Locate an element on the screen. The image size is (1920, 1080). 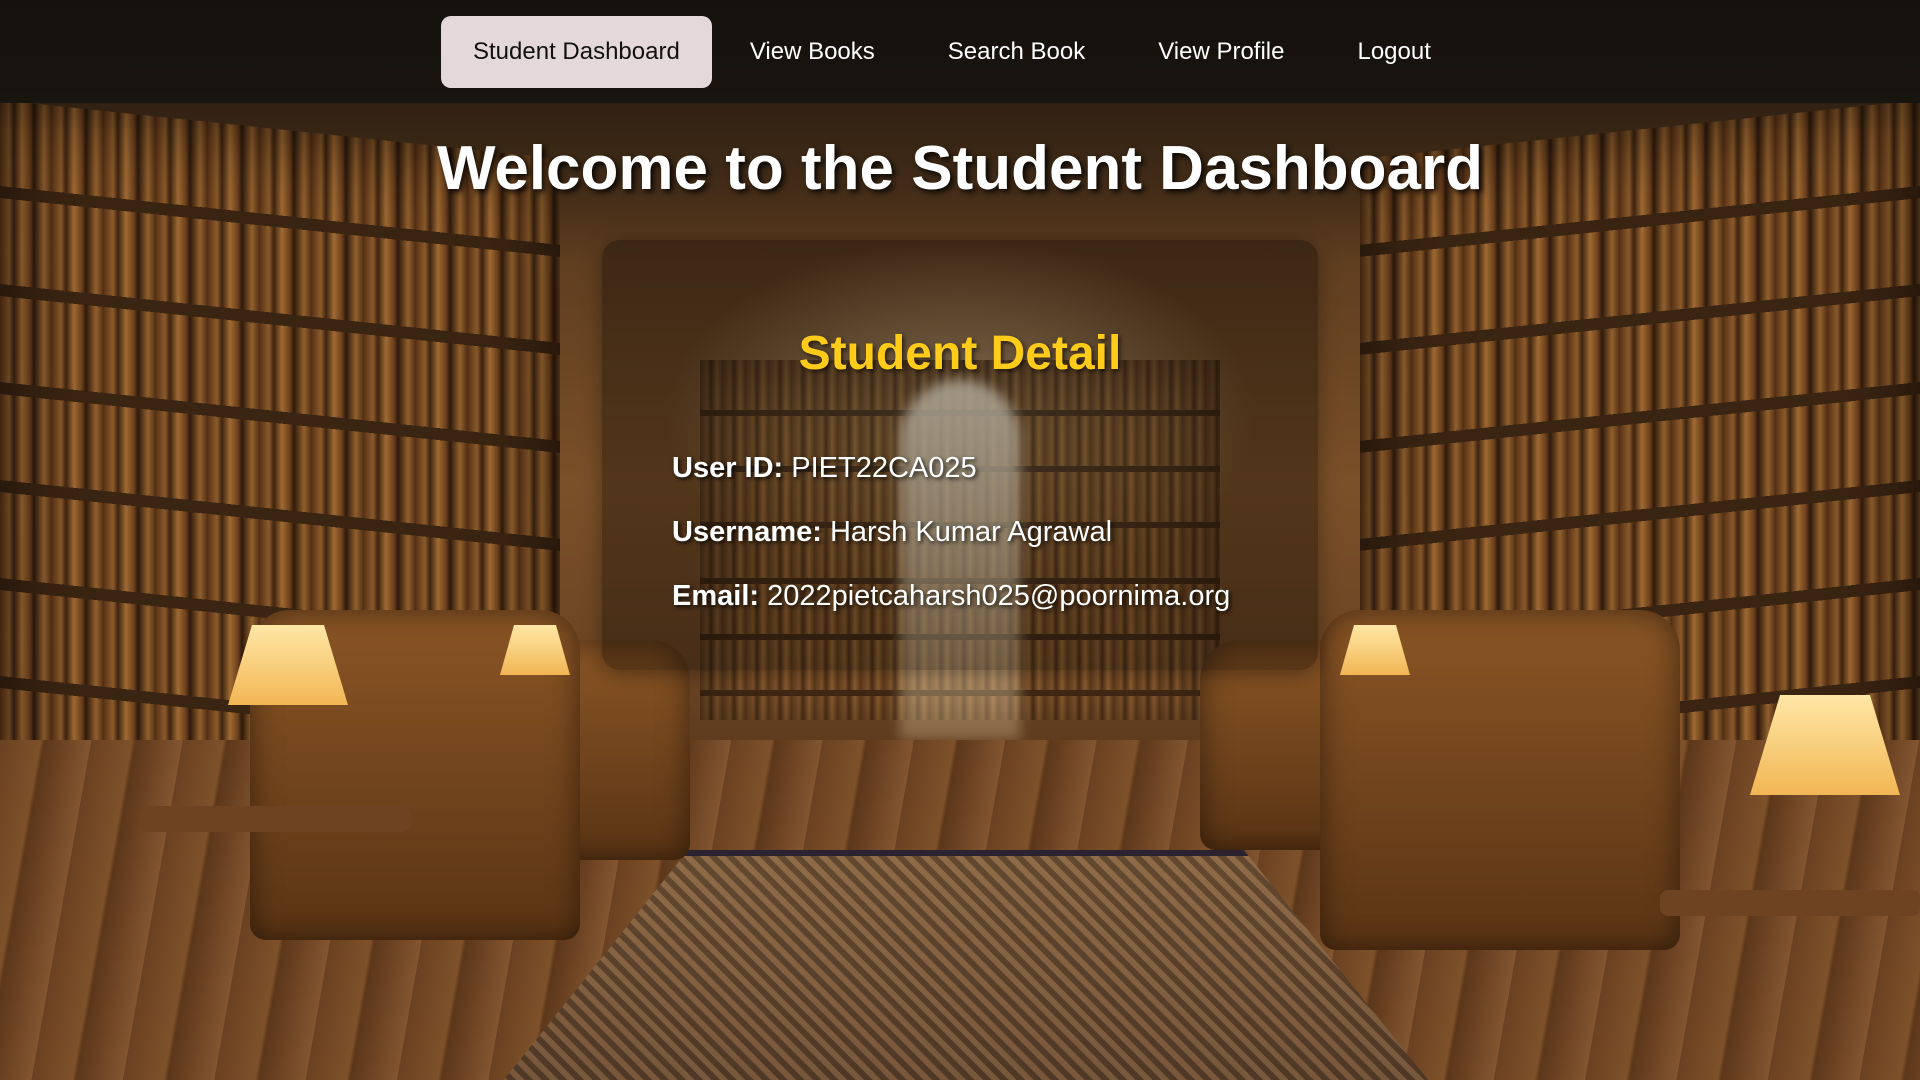
detail-row-username: Username: Harsh Kumar Agrawal is located at coordinates (892, 532).